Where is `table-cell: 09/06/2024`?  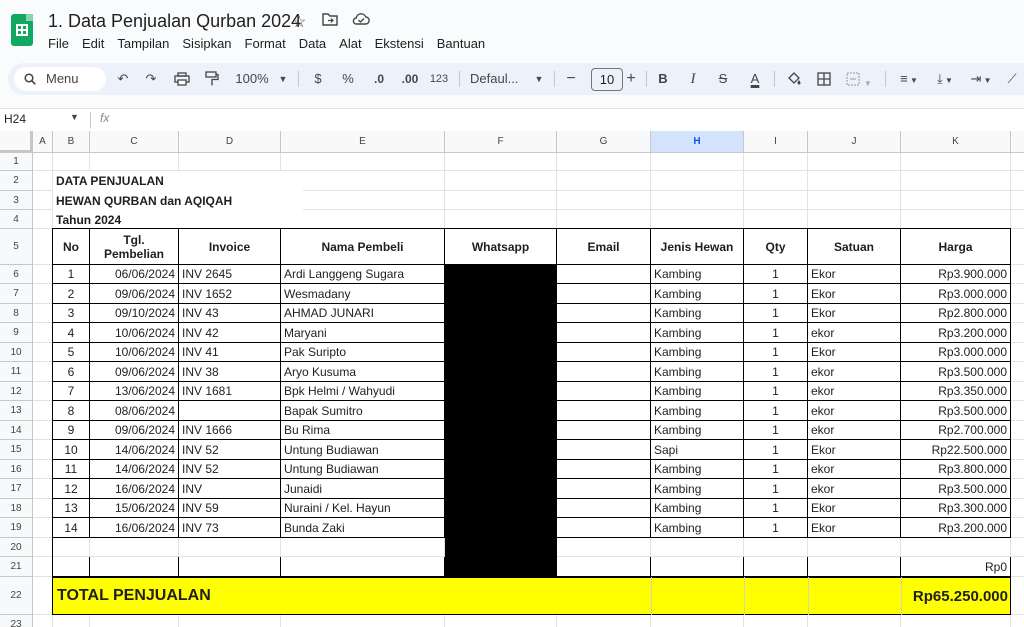 table-cell: 09/06/2024 is located at coordinates (134, 294).